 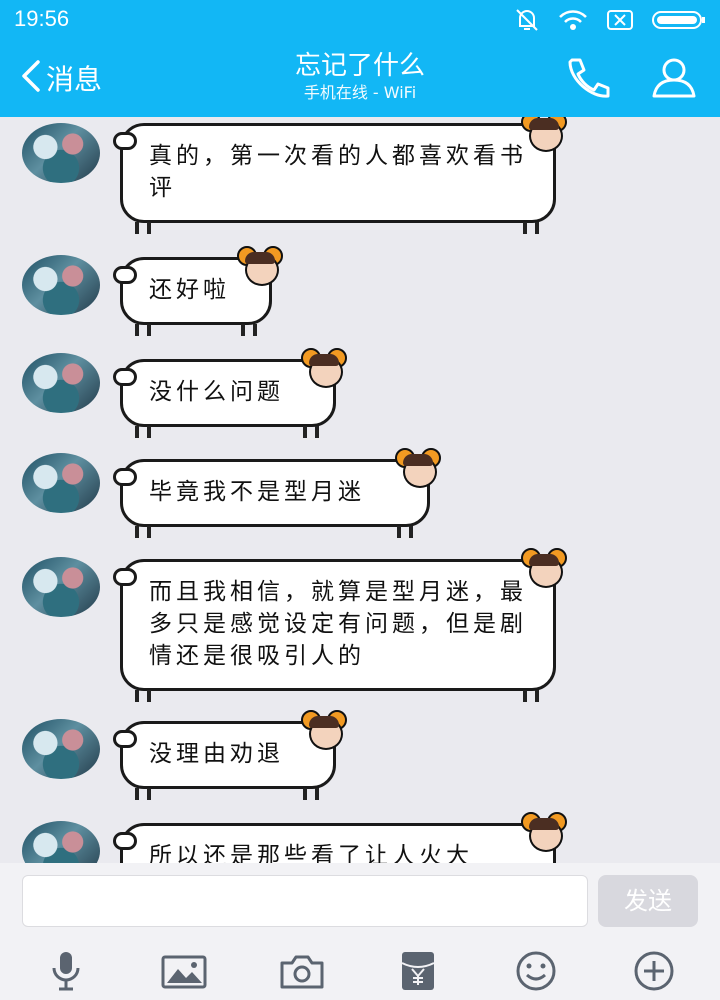 I want to click on chat-subtitle: 手机在线 - WiFi, so click(x=360, y=92).